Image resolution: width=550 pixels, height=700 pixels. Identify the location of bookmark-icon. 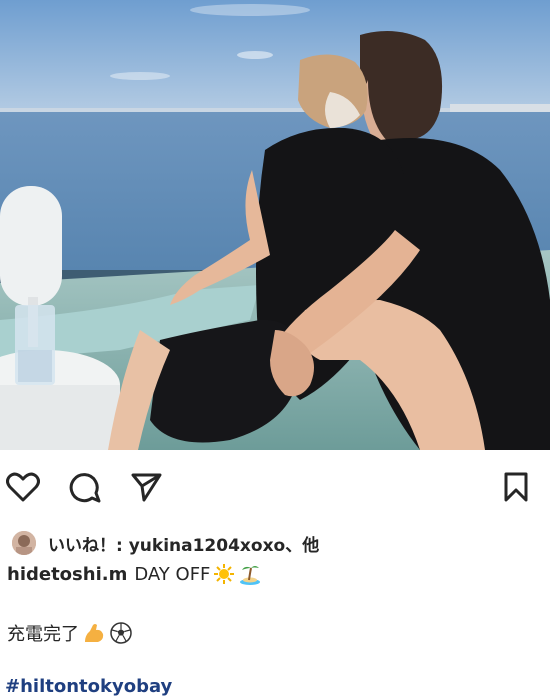
(516, 487).